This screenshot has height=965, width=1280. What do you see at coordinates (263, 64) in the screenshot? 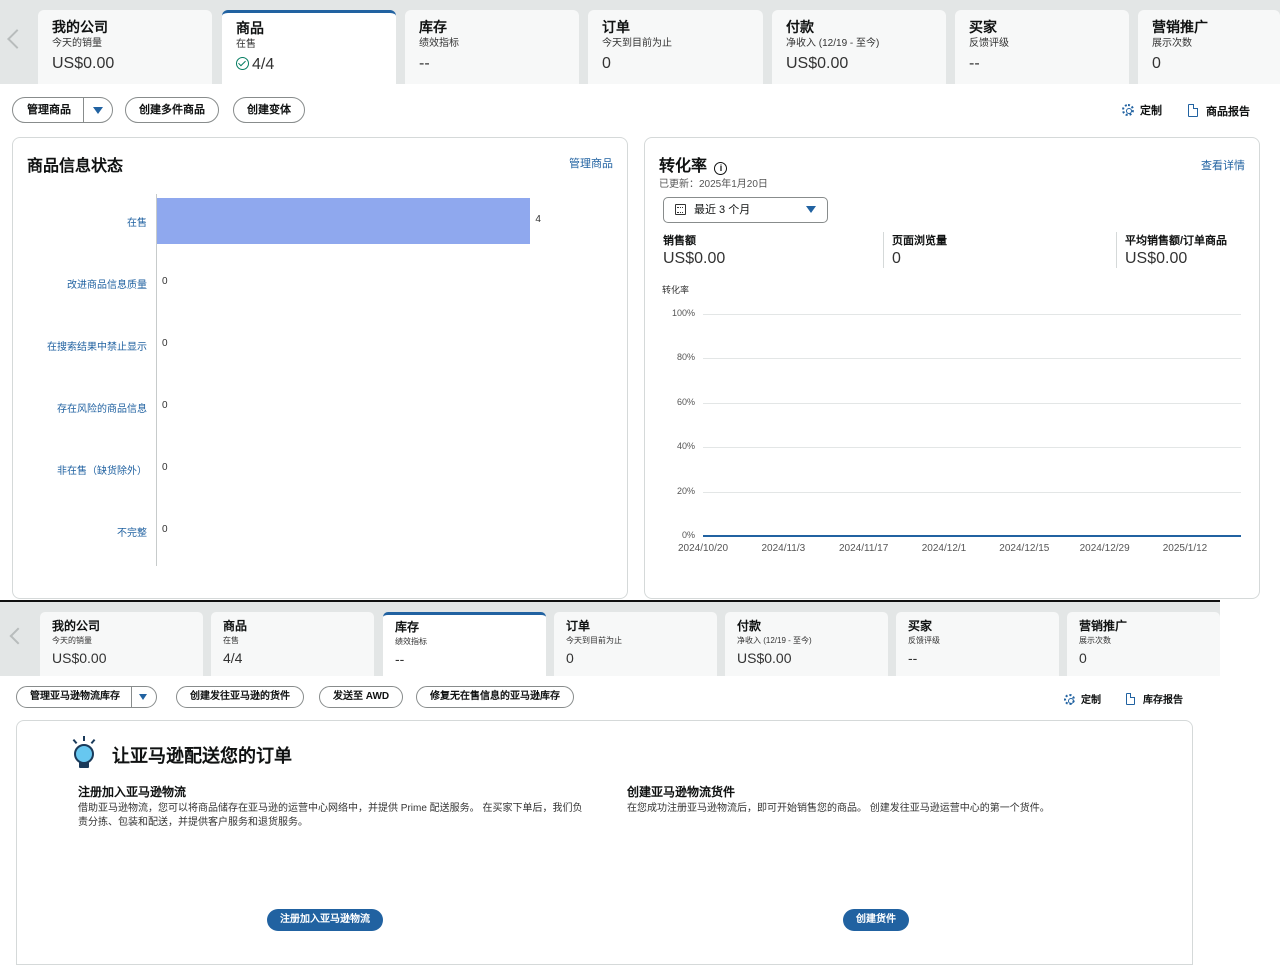
I see `kpi-tab-value-text: 4/4` at bounding box center [263, 64].